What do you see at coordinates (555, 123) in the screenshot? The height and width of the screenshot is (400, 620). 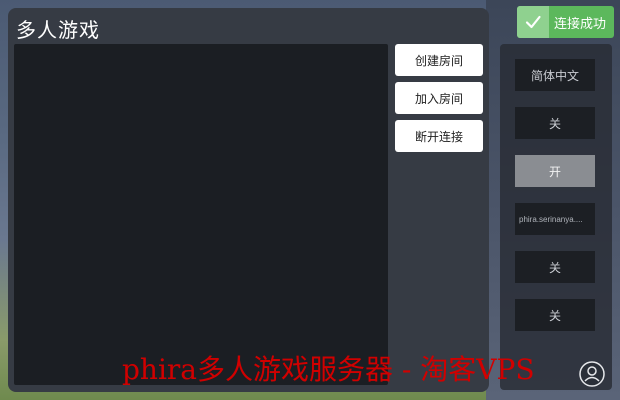 I see `toggle-setting-1: 关` at bounding box center [555, 123].